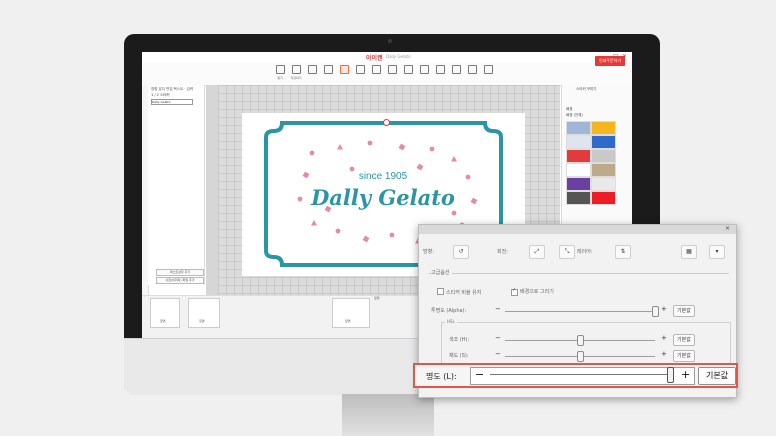 The image size is (776, 436). I want to click on since-text: since 1905, so click(383, 176).